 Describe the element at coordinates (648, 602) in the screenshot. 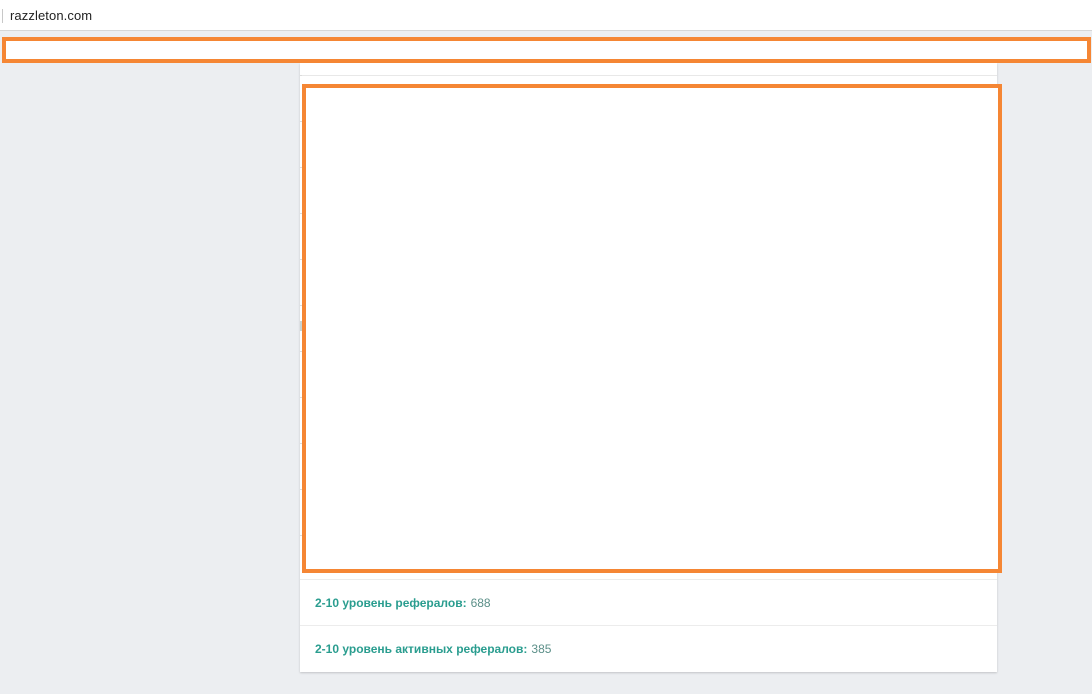

I see `stat-row-referrals: 2-10 уровень рефералов: 688` at that location.